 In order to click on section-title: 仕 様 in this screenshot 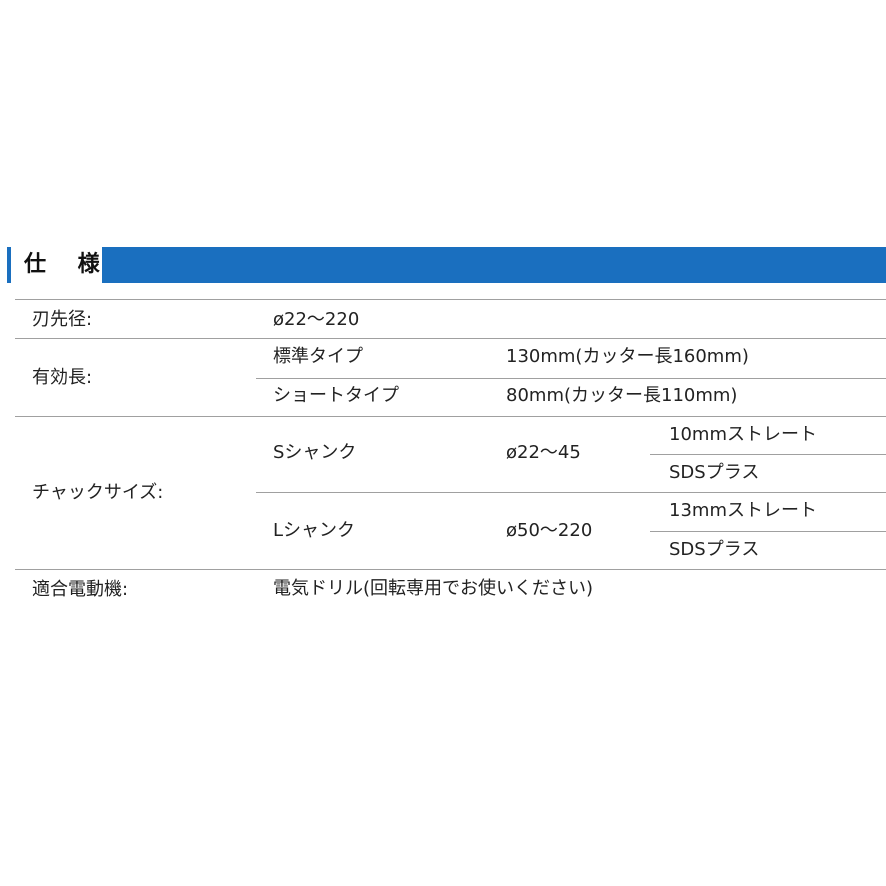, I will do `click(68, 264)`.